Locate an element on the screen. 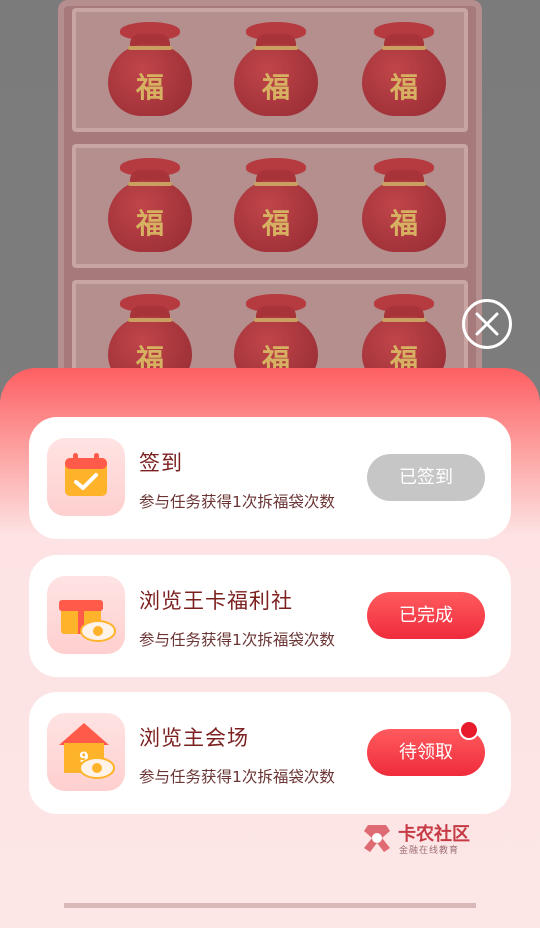 The width and height of the screenshot is (540, 928). notification-dot is located at coordinates (469, 730).